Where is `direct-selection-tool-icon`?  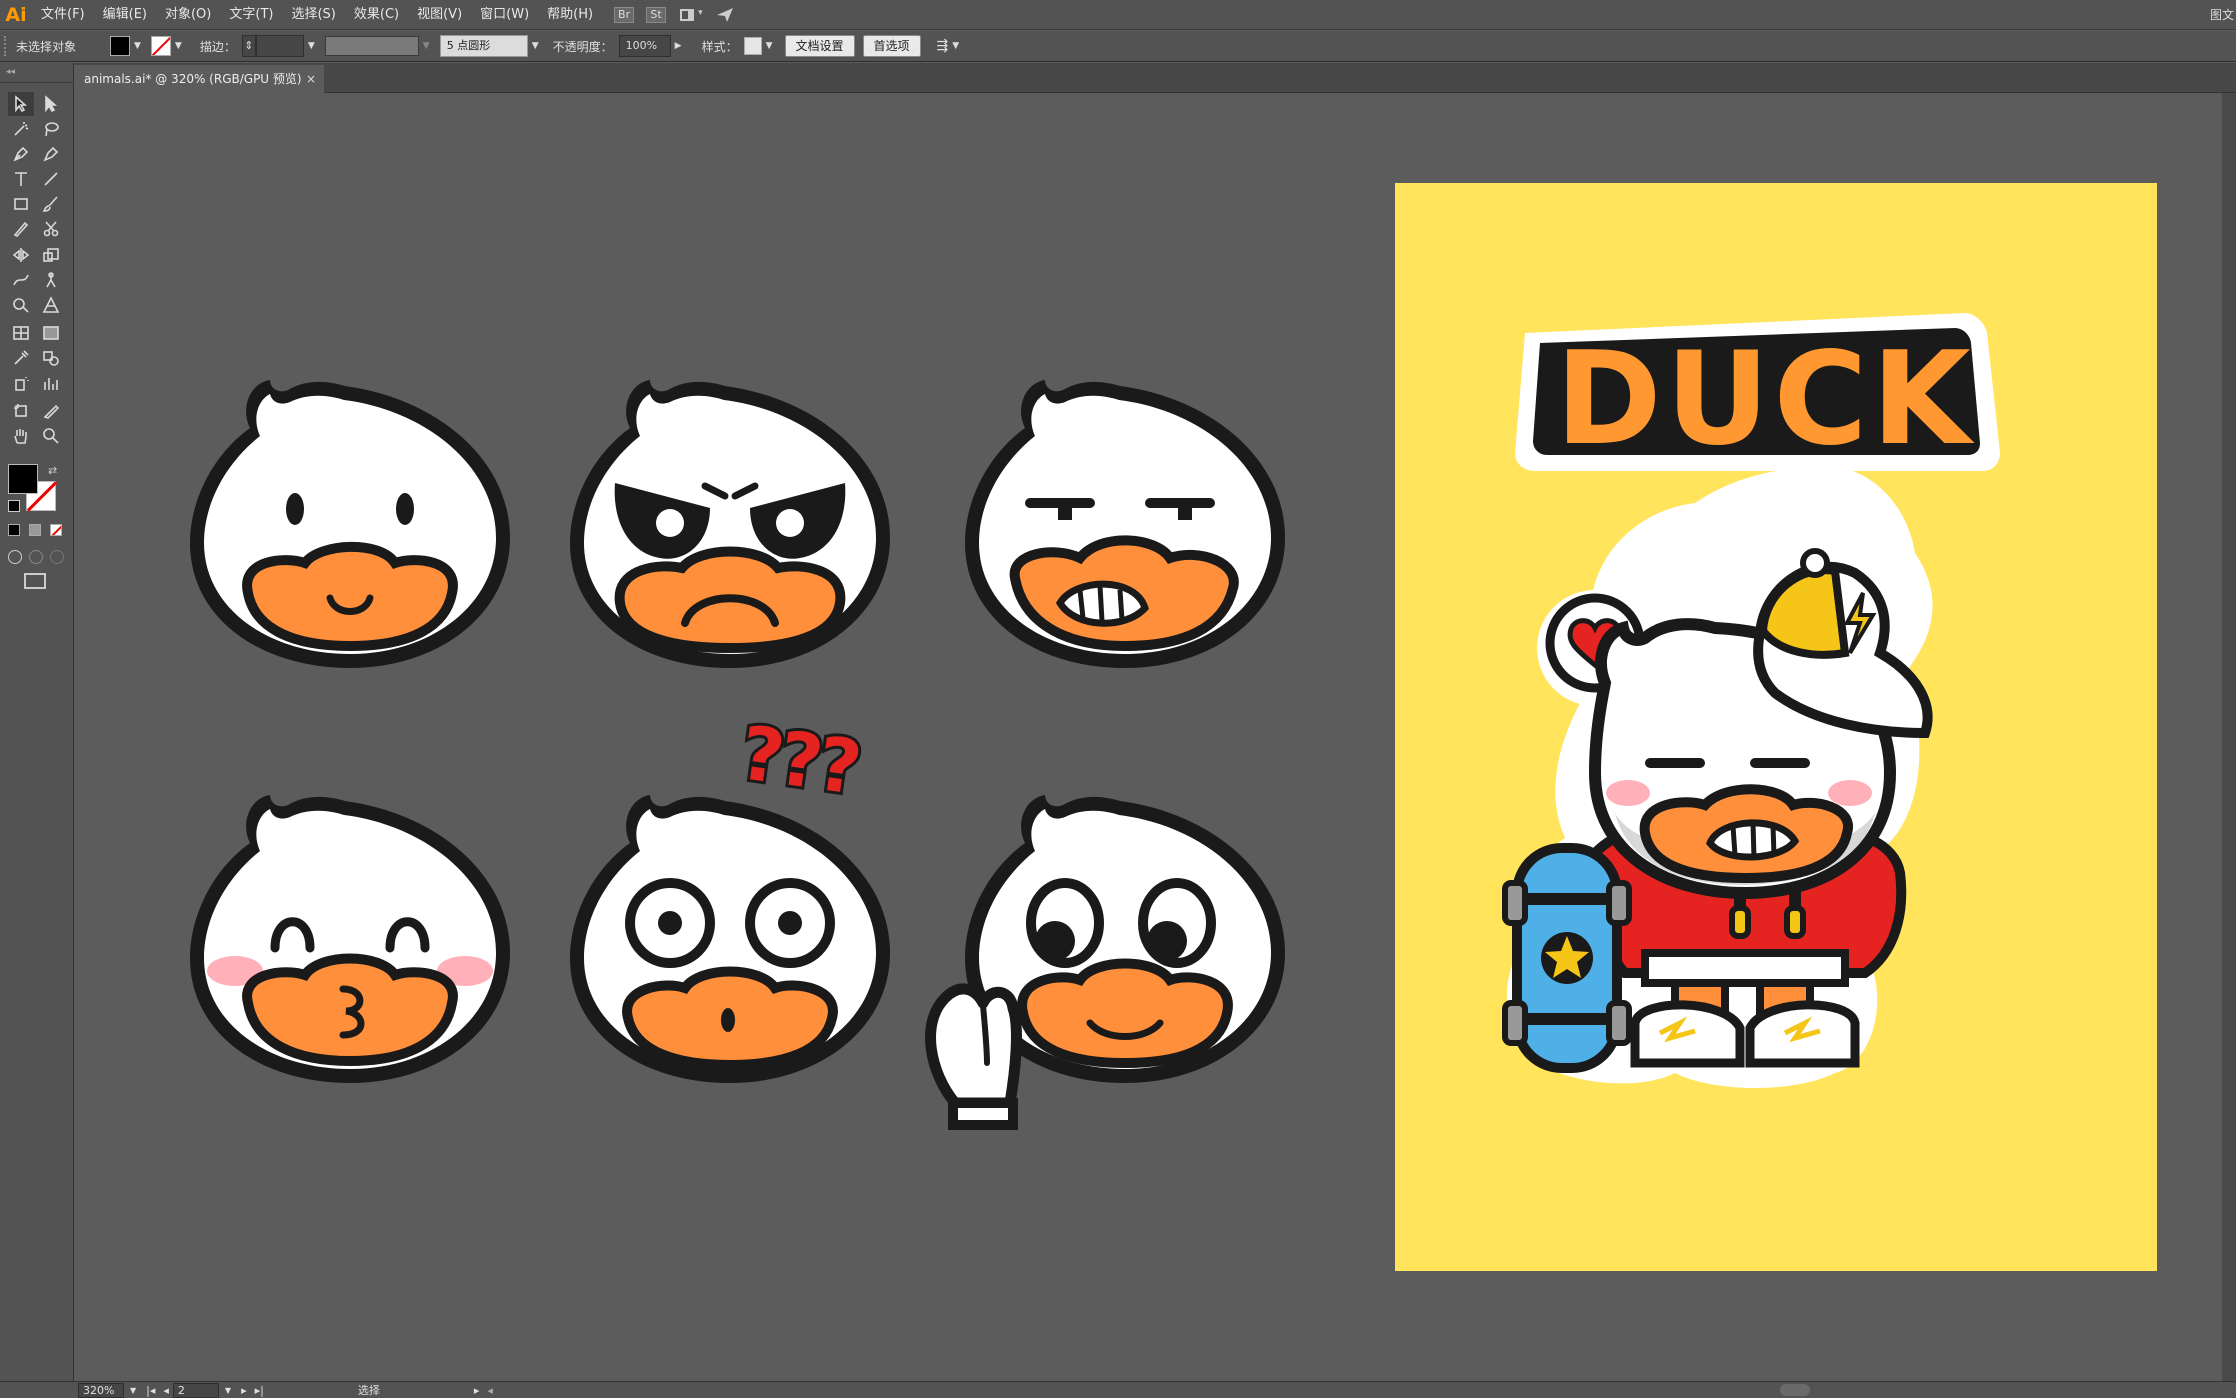
direct-selection-tool-icon is located at coordinates (51, 104).